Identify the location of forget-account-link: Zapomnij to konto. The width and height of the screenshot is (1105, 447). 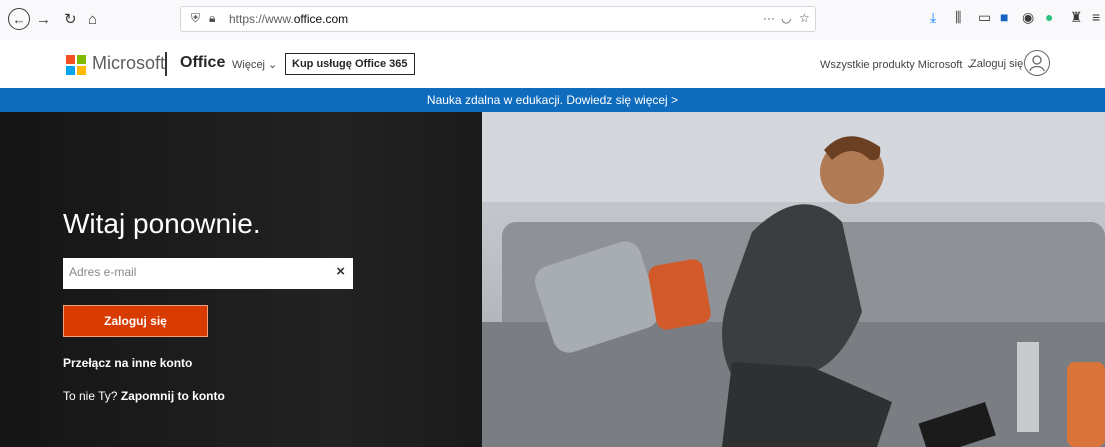
(173, 396).